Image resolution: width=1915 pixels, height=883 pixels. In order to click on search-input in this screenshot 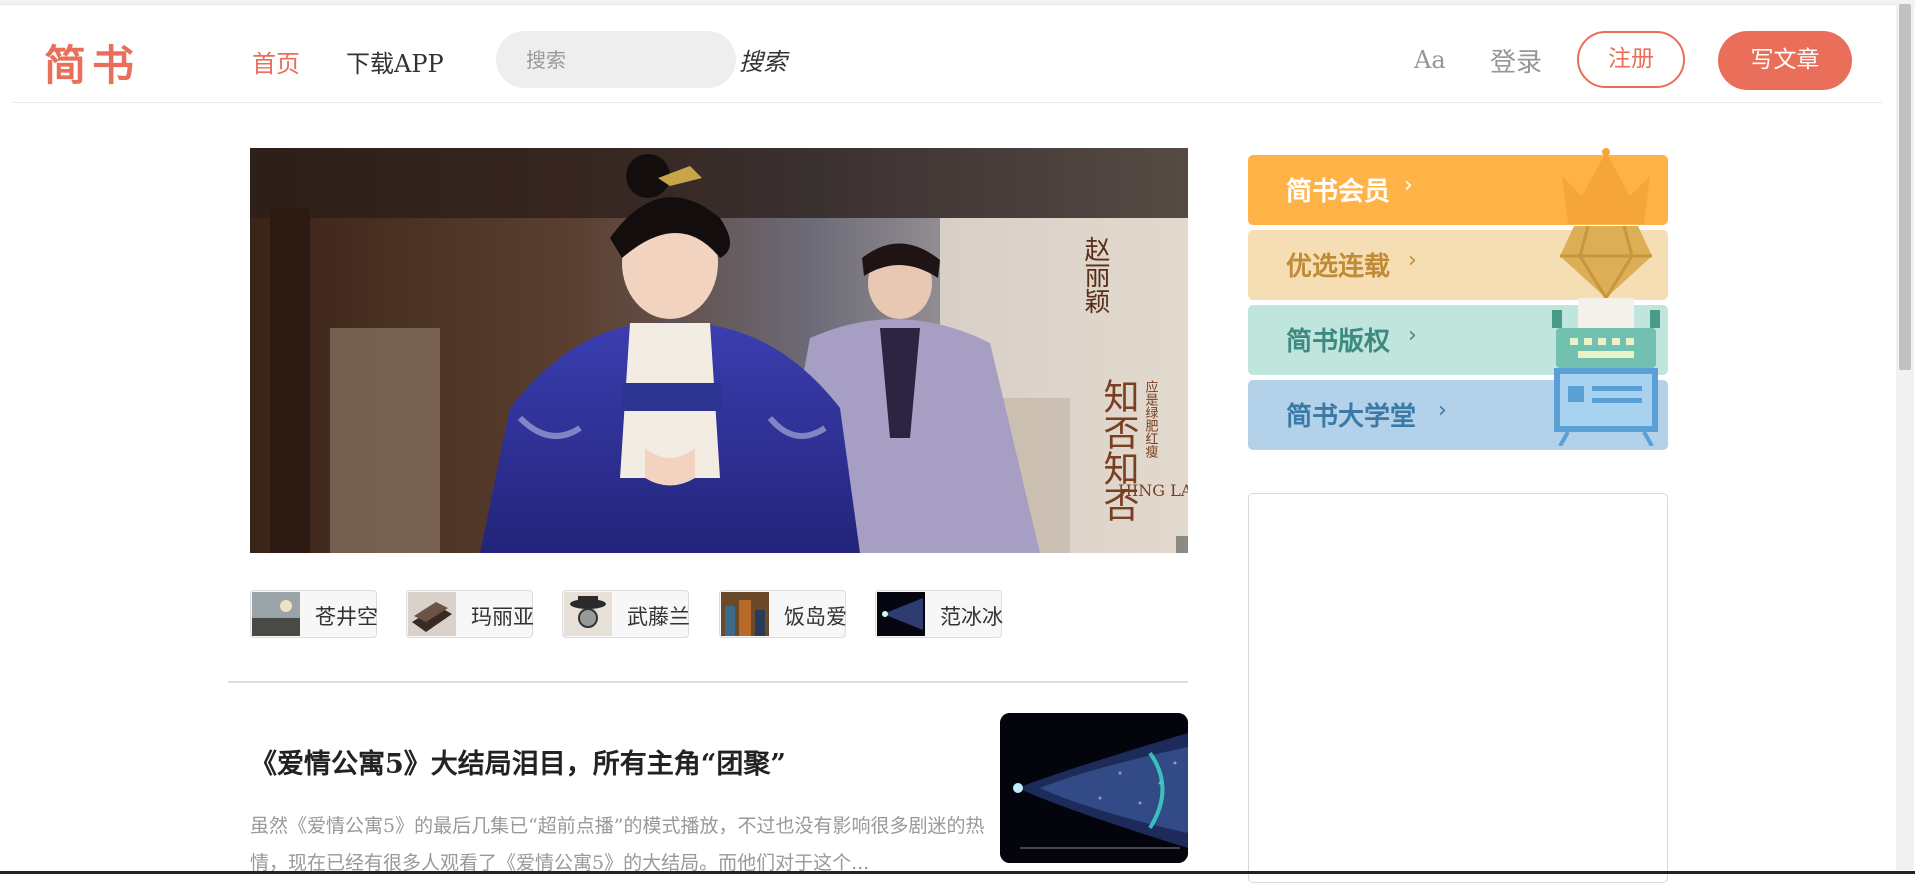, I will do `click(621, 59)`.